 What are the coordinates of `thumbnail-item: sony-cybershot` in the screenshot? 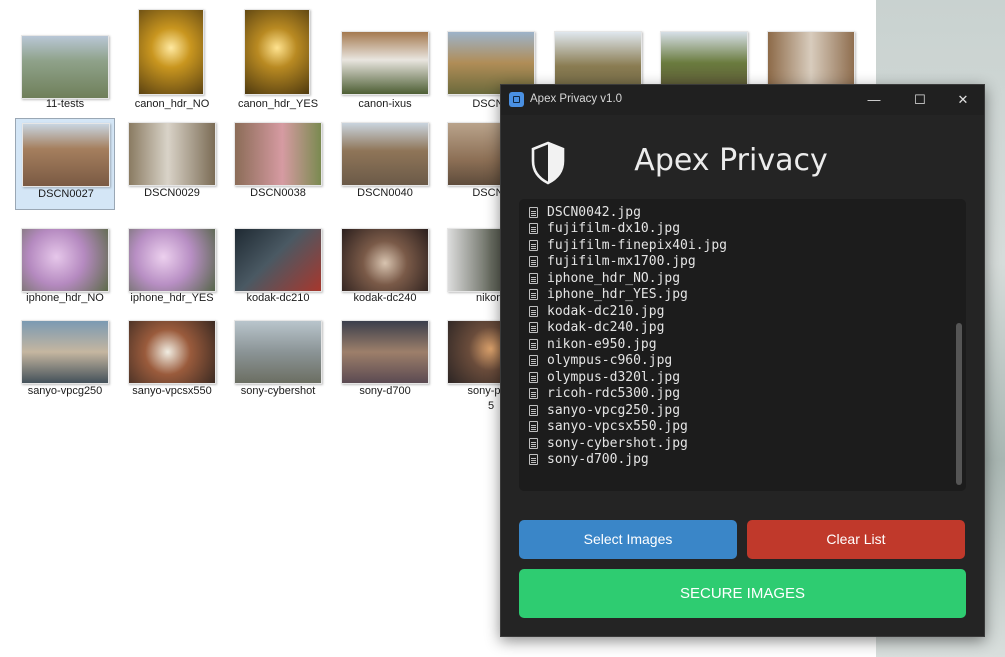 It's located at (278, 362).